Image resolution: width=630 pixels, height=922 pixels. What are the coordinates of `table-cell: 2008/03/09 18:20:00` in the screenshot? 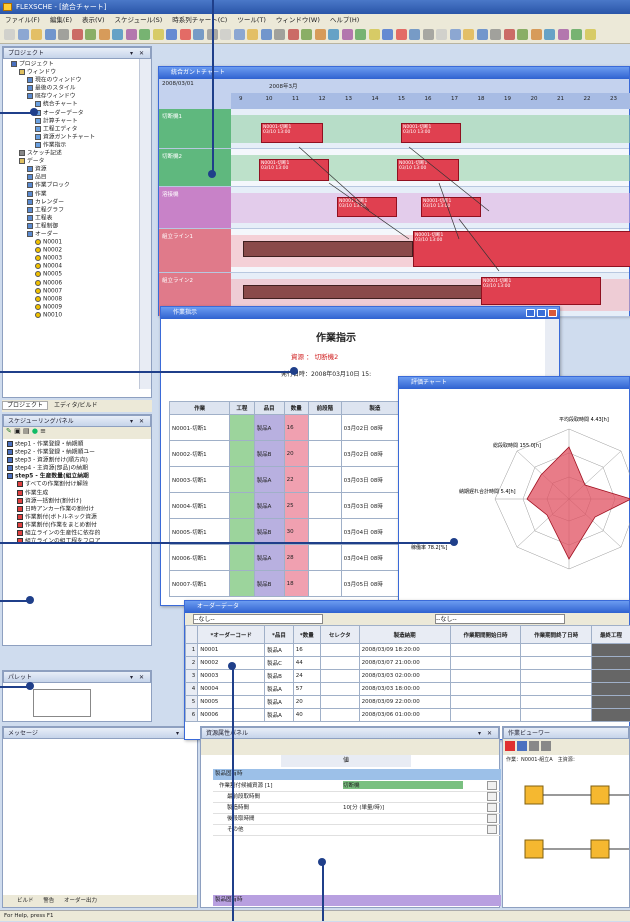 It's located at (404, 650).